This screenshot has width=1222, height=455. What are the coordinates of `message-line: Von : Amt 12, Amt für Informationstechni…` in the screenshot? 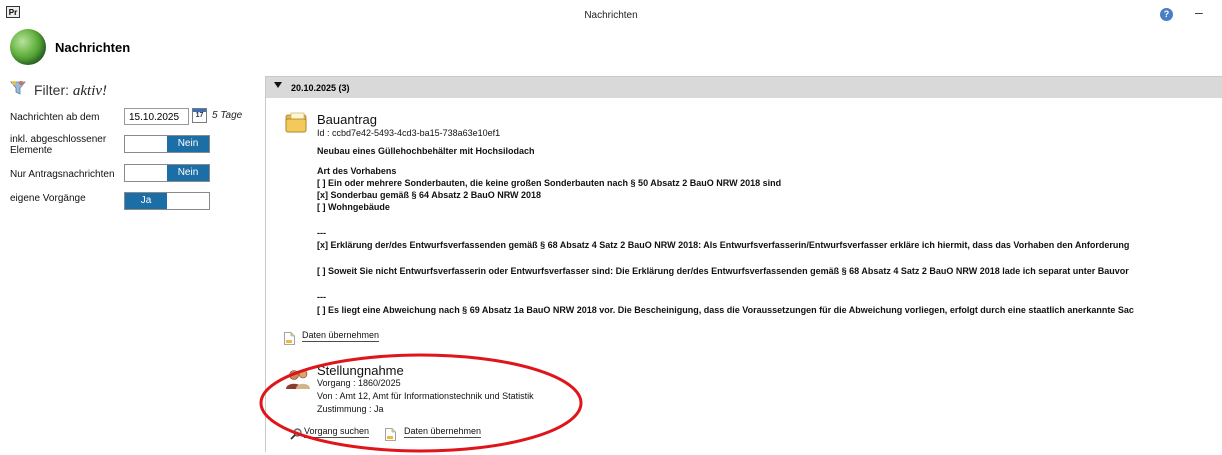 It's located at (425, 396).